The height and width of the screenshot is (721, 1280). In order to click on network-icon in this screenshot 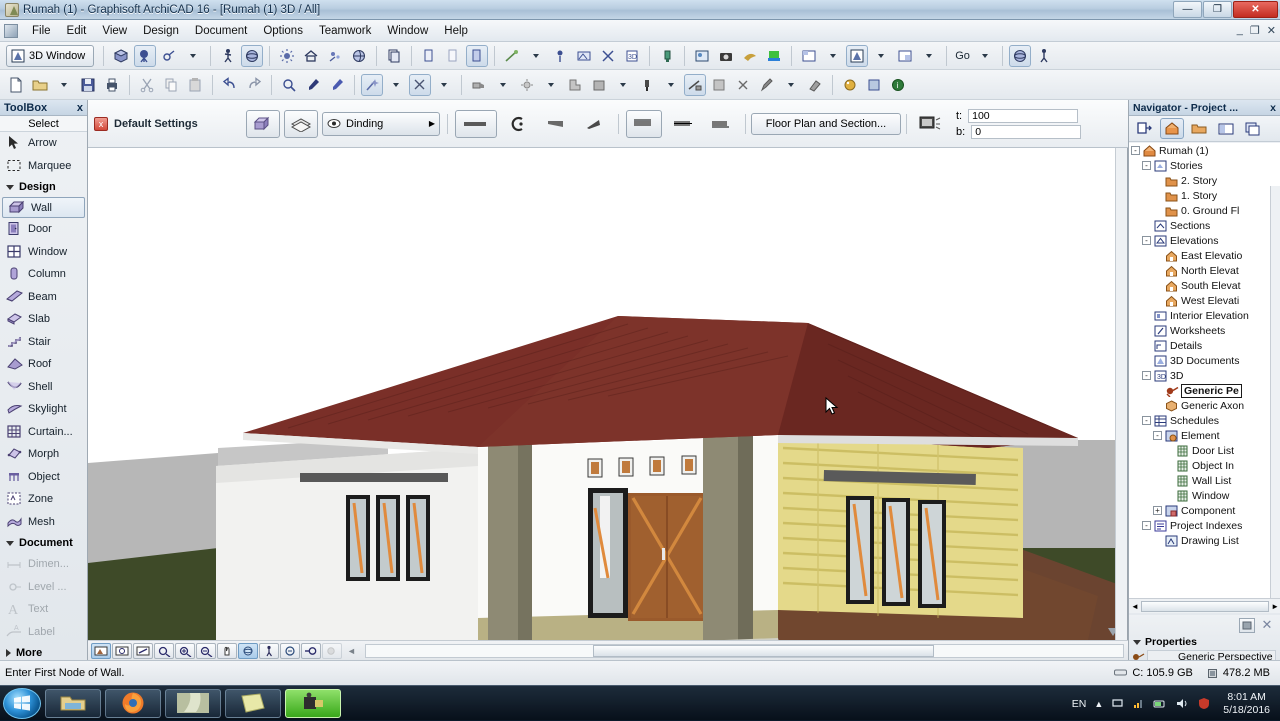, I will do `click(1138, 703)`.